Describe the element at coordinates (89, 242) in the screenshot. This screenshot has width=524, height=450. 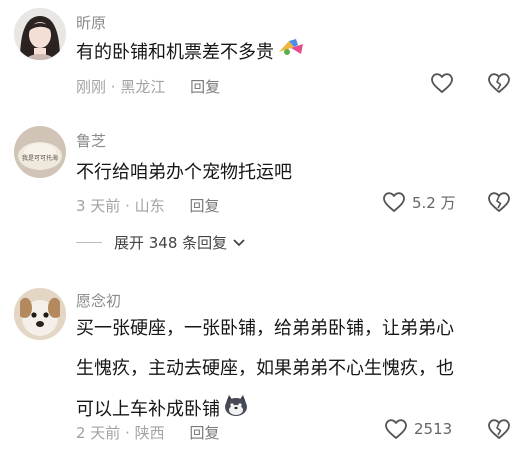
I see `divider` at that location.